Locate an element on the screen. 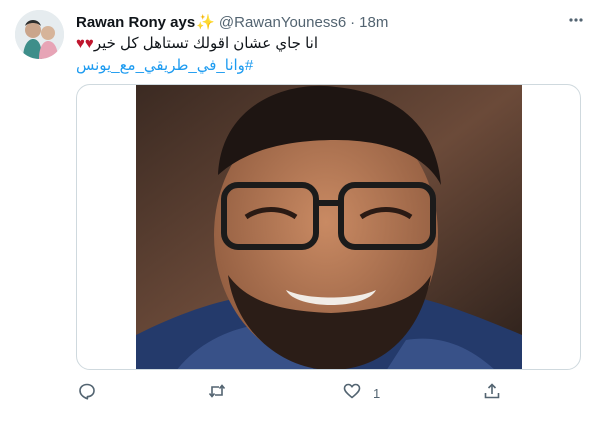 Image resolution: width=592 pixels, height=425 pixels. retweet-button is located at coordinates (217, 393).